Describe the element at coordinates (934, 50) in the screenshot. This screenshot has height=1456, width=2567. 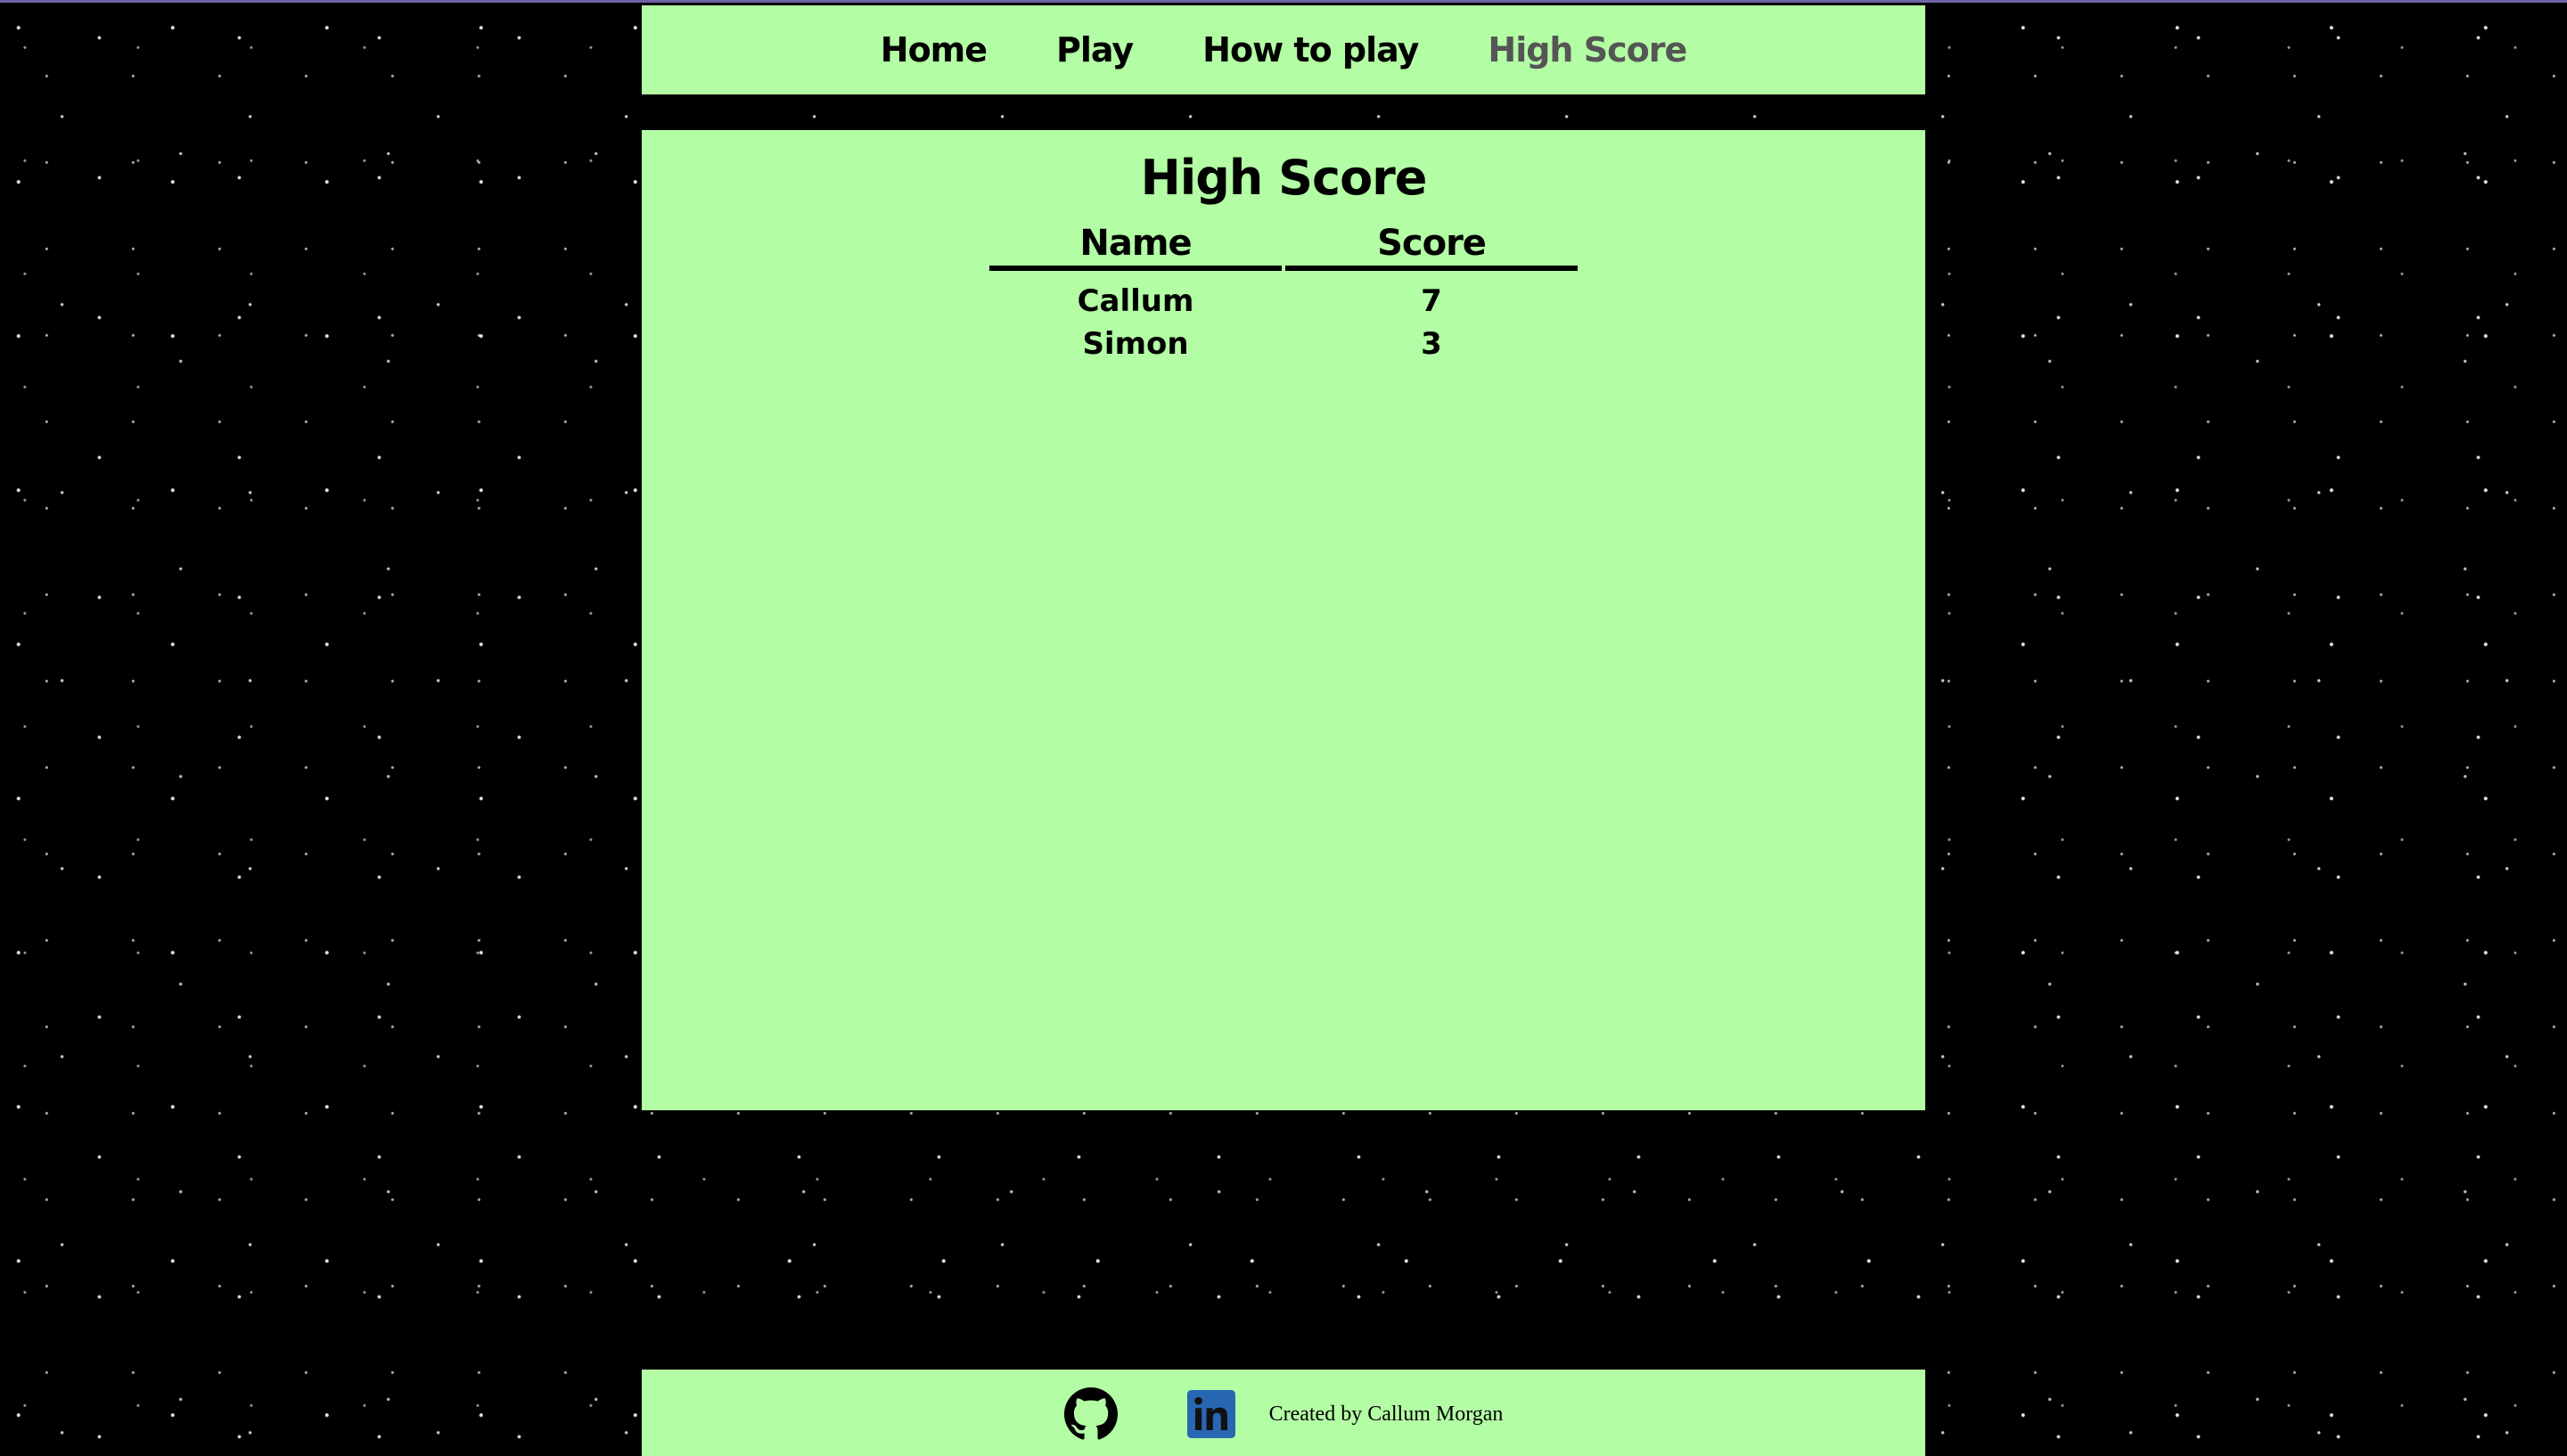
I see `nav-link-home: Home` at that location.